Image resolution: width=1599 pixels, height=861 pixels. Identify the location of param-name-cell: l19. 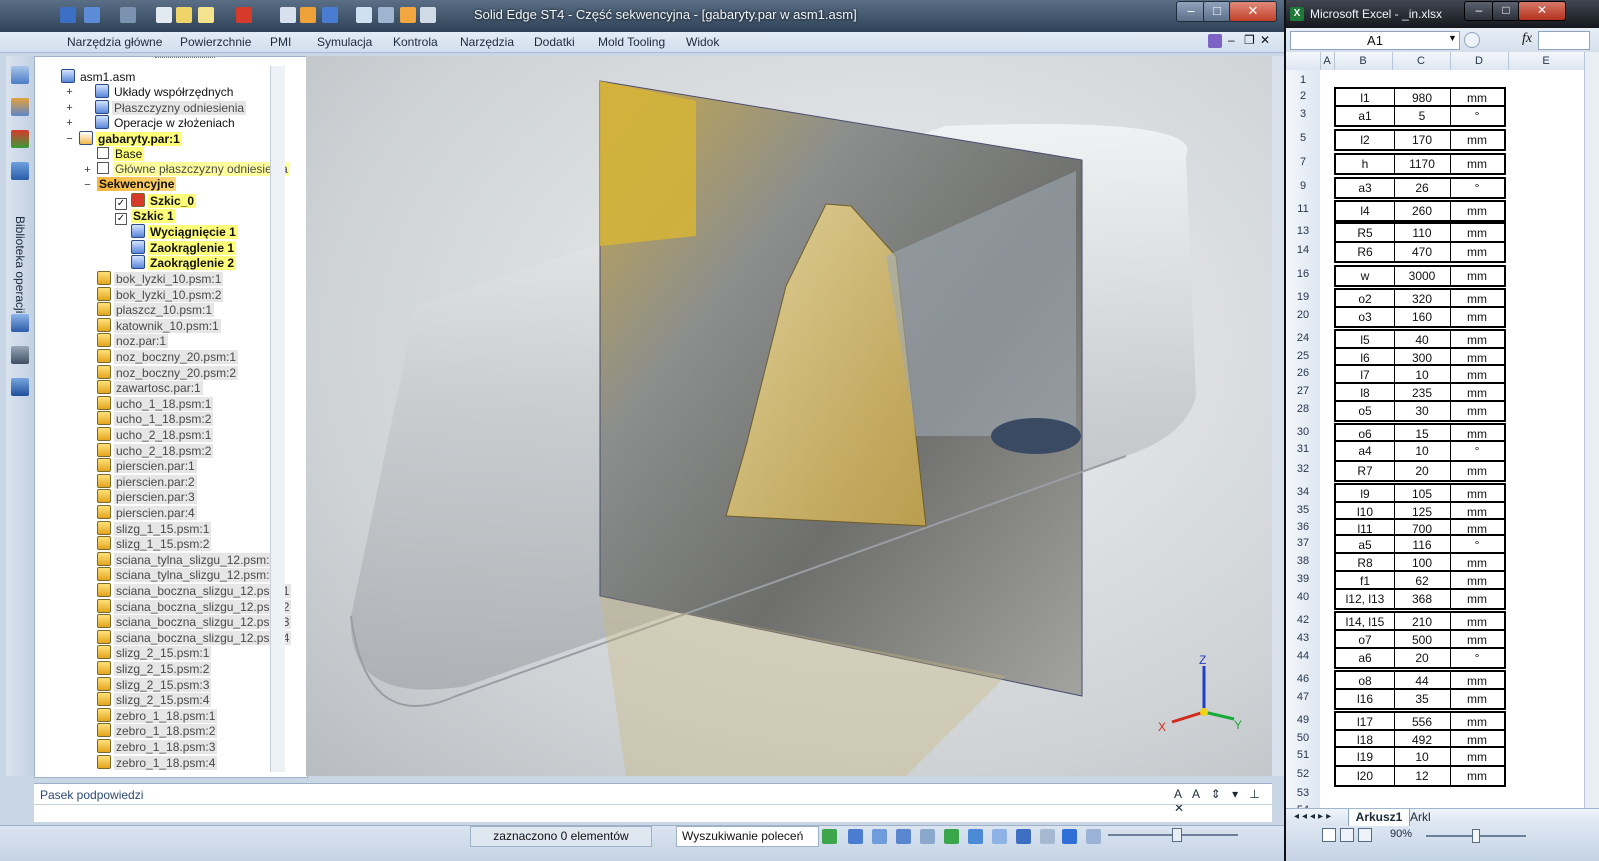
(1365, 757).